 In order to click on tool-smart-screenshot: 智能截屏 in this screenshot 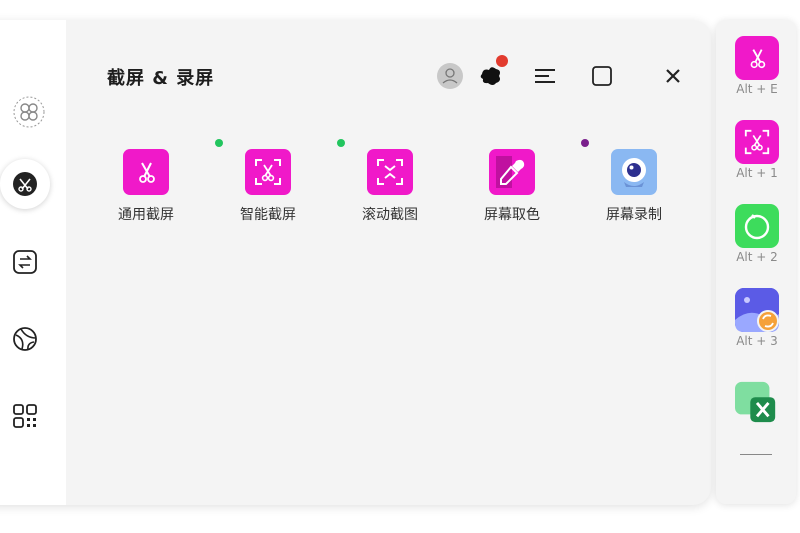, I will do `click(262, 184)`.